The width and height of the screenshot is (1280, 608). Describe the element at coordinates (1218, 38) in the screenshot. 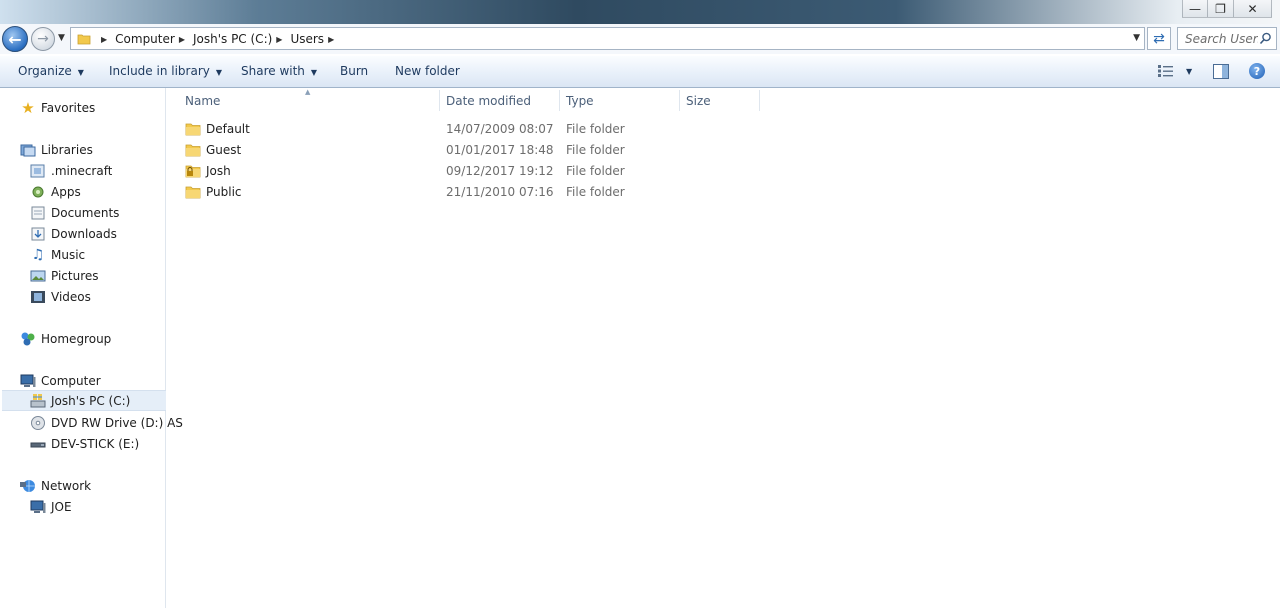

I see `search-input` at that location.